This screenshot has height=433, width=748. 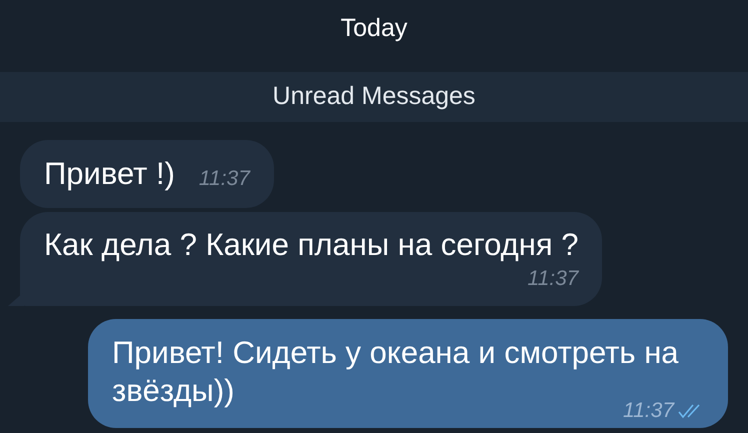 I want to click on date-header: Today, so click(x=374, y=28).